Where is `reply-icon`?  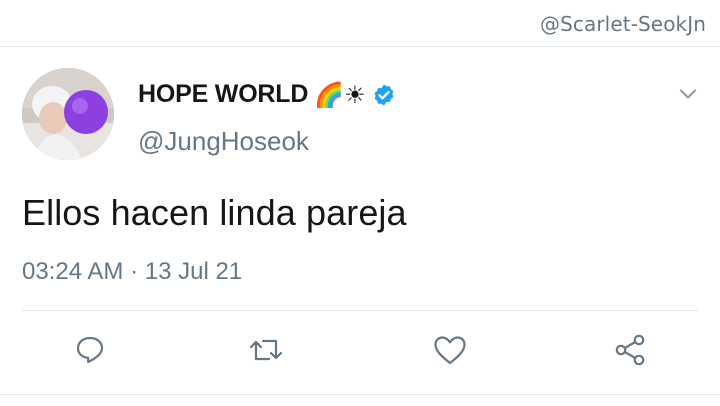 reply-icon is located at coordinates (90, 350).